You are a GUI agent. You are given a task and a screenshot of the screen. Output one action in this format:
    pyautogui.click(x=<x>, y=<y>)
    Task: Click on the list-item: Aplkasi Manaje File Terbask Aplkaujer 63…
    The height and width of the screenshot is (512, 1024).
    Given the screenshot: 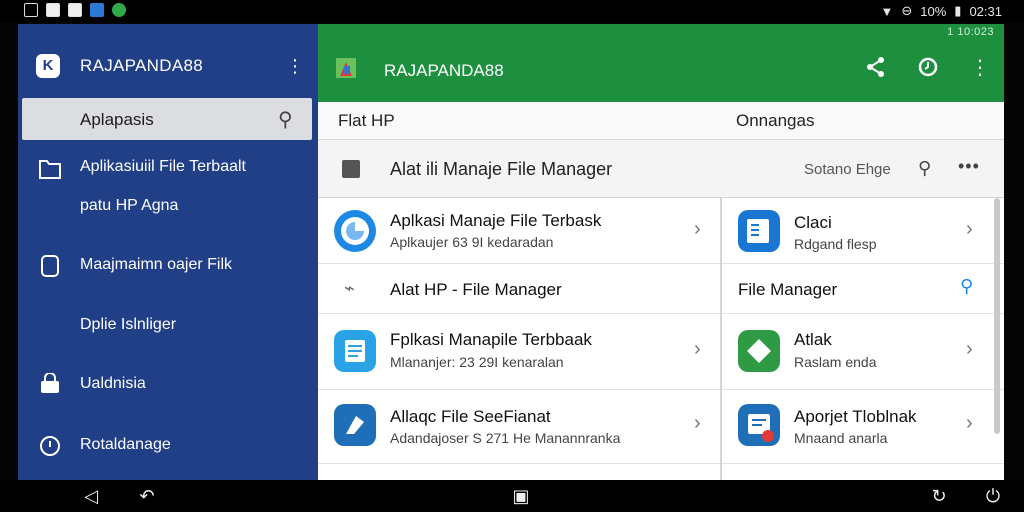 What is the action you would take?
    pyautogui.click(x=519, y=231)
    